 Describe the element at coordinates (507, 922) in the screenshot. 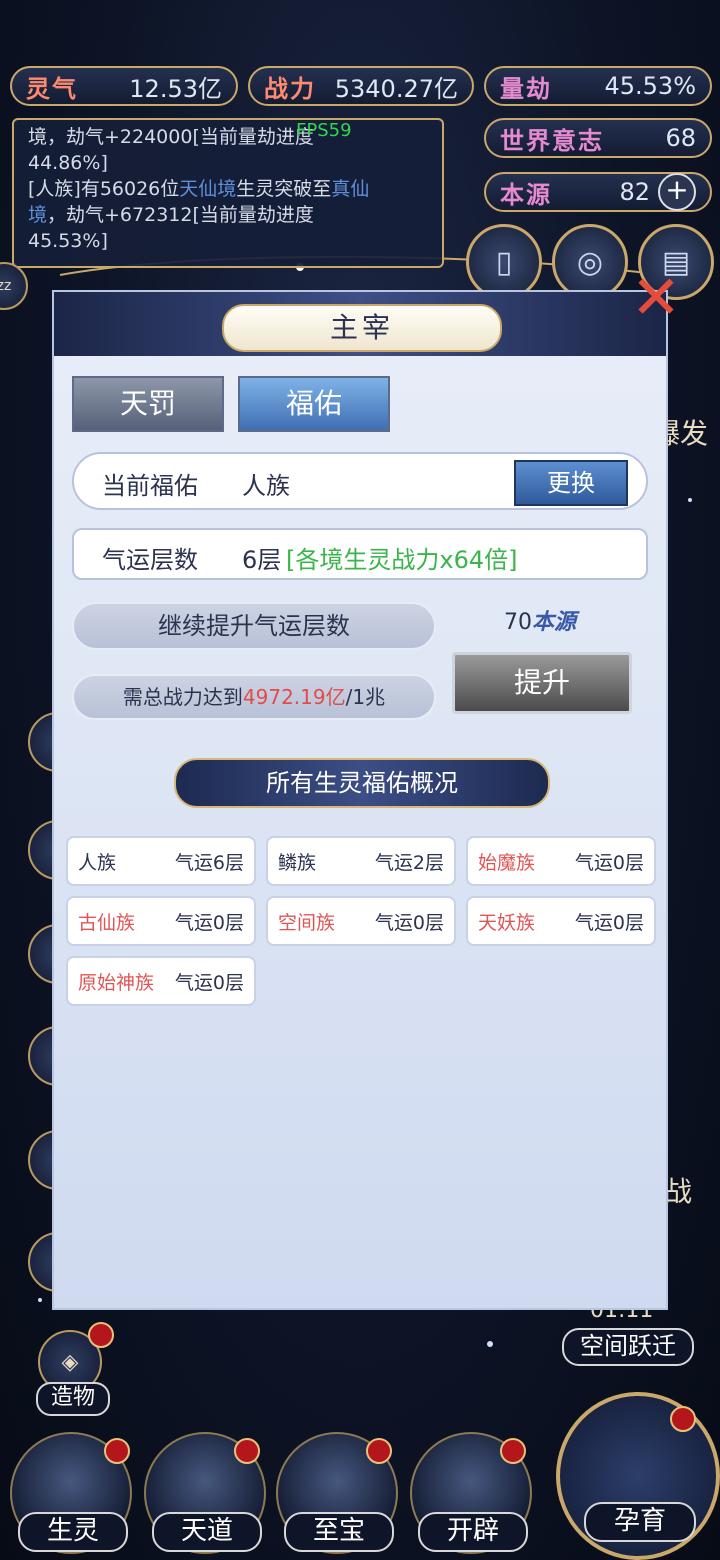

I see `race-name: 天妖族` at that location.